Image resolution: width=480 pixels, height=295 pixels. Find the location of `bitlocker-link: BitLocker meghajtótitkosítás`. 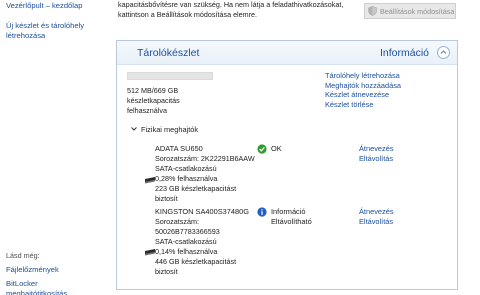

bitlocker-link: BitLocker meghajtótitkosítás is located at coordinates (53, 287).